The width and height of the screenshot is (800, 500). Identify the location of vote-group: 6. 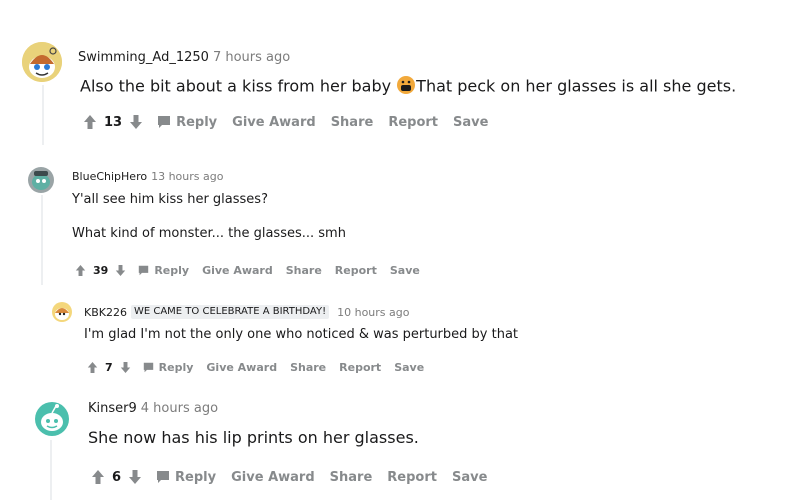
(116, 477).